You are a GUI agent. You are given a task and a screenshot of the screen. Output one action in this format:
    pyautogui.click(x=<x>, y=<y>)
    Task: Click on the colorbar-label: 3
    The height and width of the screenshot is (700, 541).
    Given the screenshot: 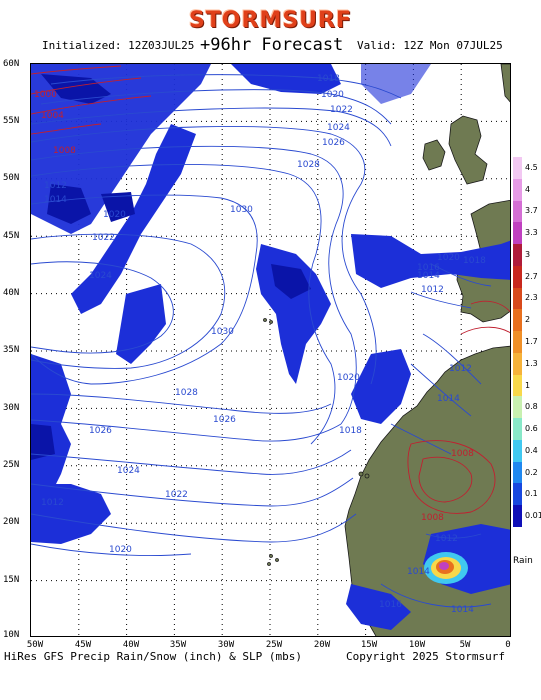 What is the action you would take?
    pyautogui.click(x=528, y=254)
    